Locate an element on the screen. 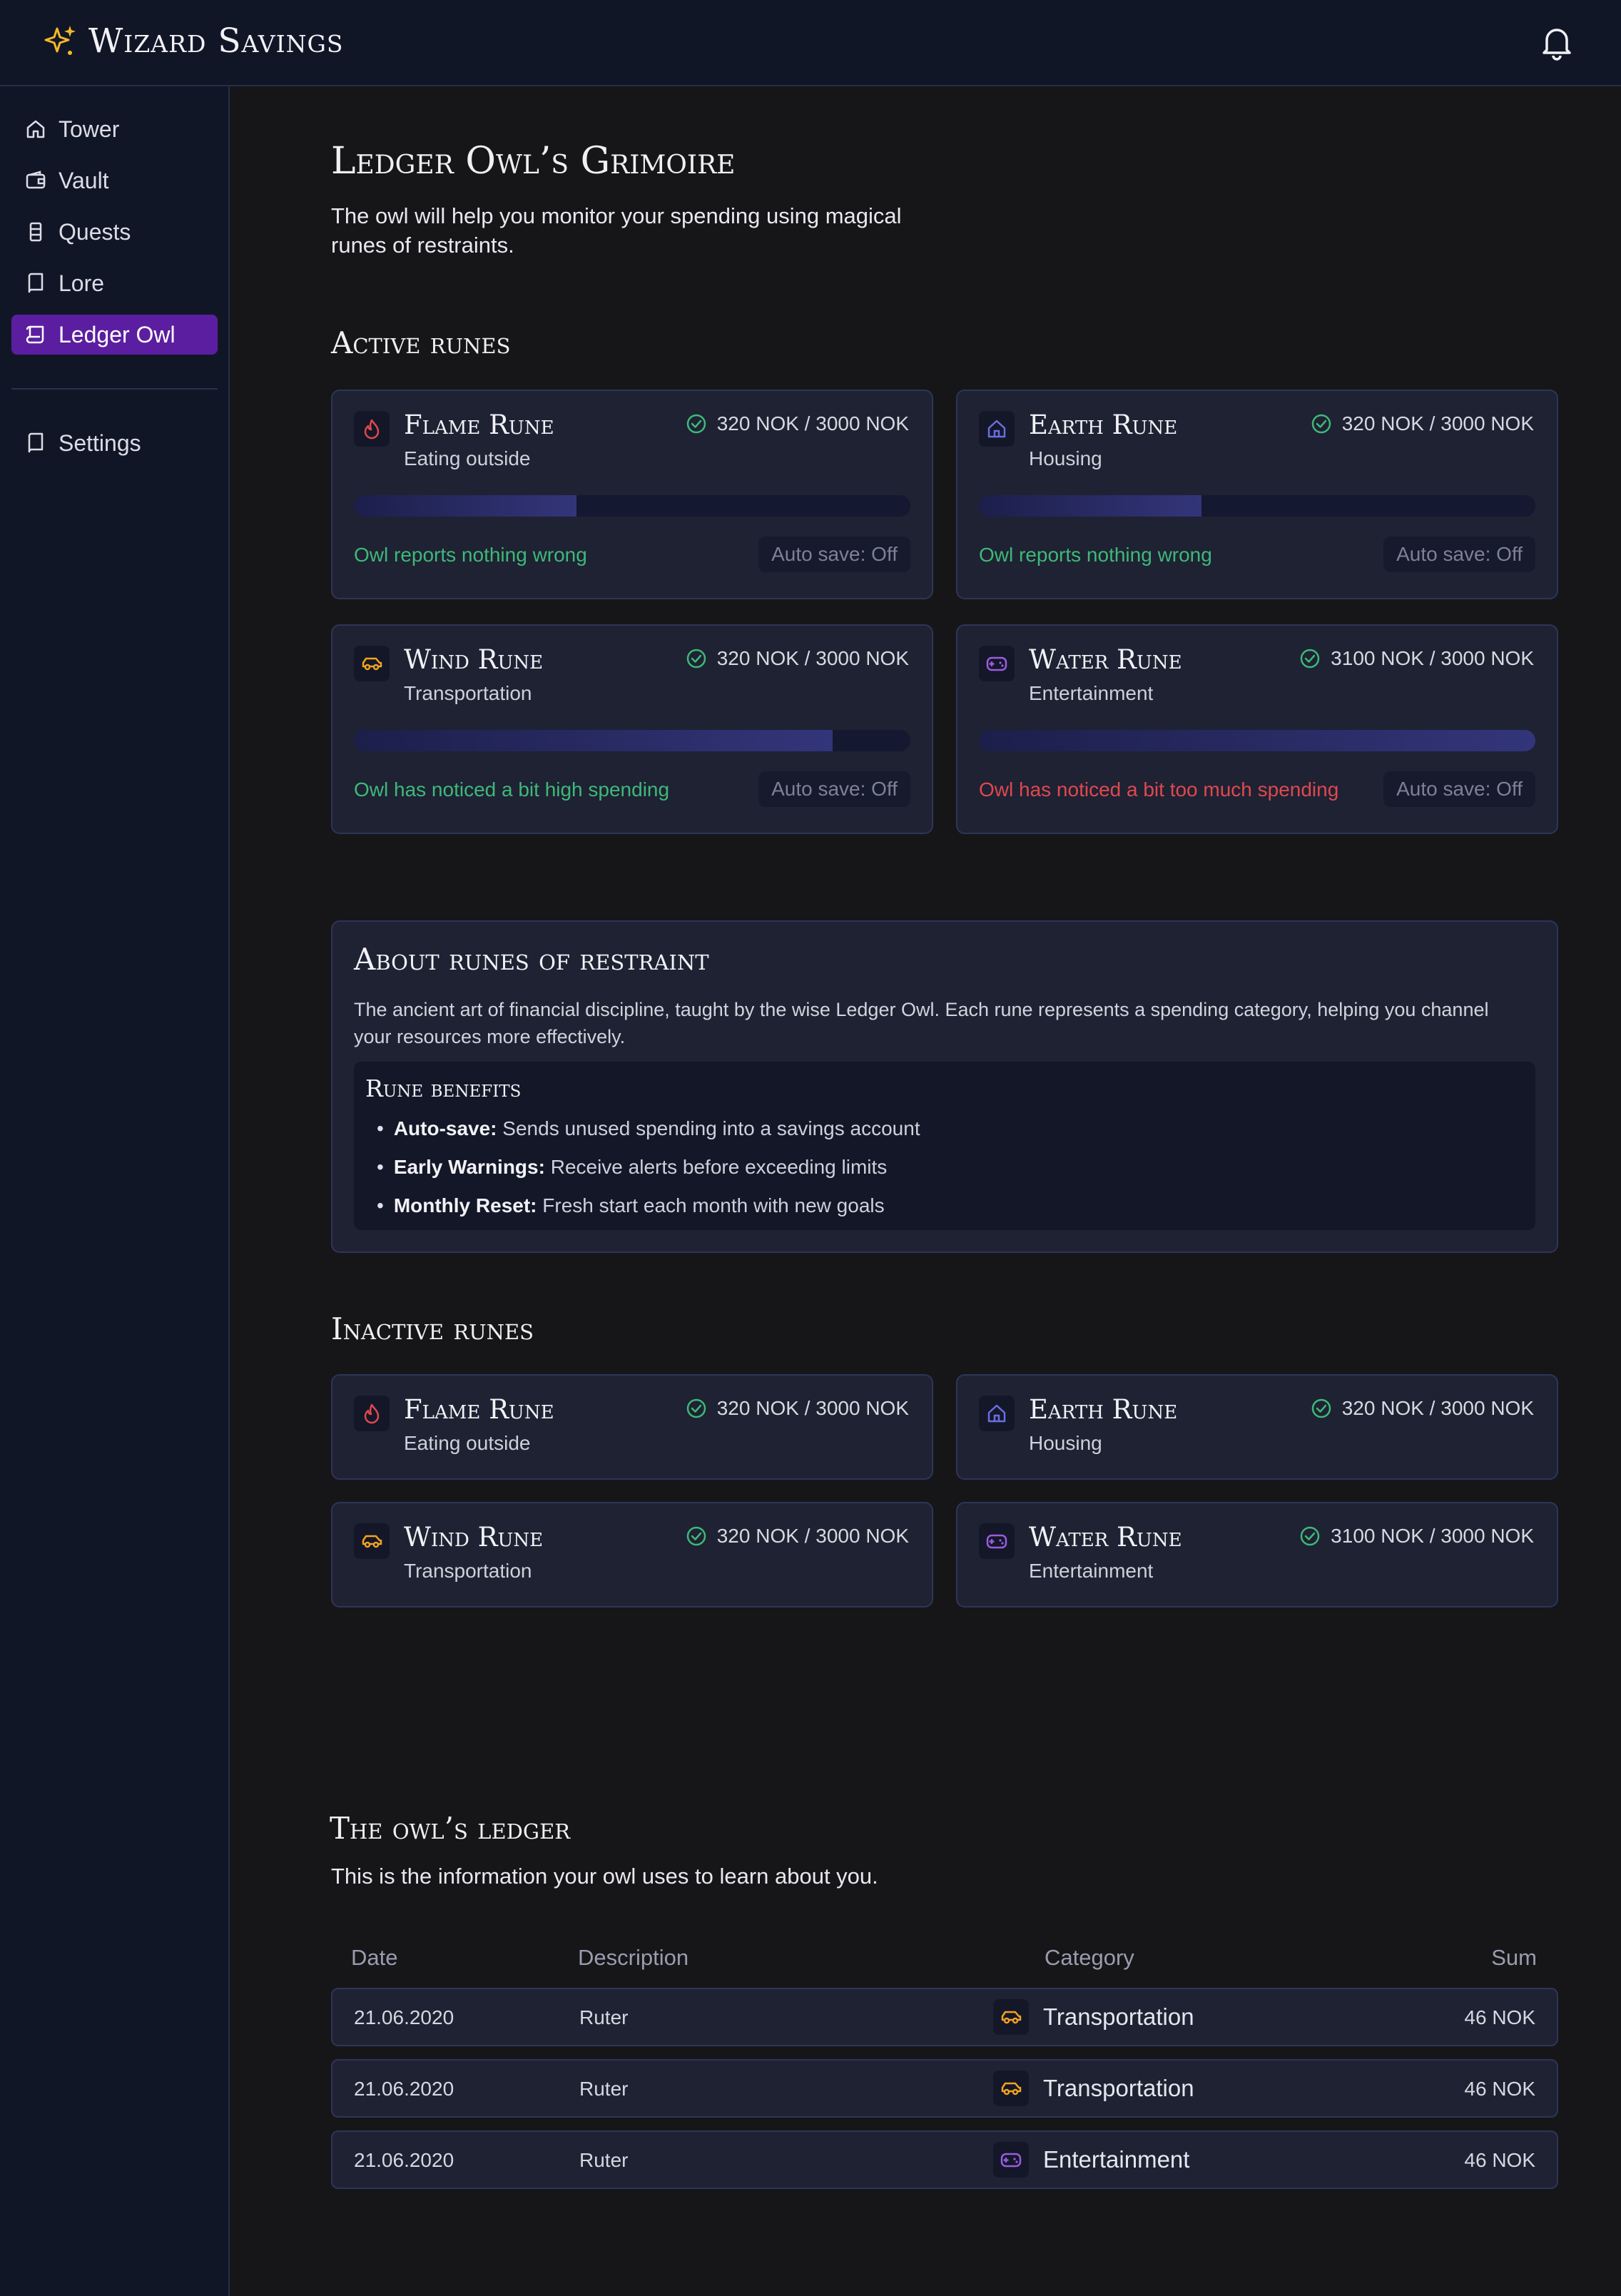 Image resolution: width=1621 pixels, height=2296 pixels. rune-status: Owl reports nothing wrong is located at coordinates (1095, 555).